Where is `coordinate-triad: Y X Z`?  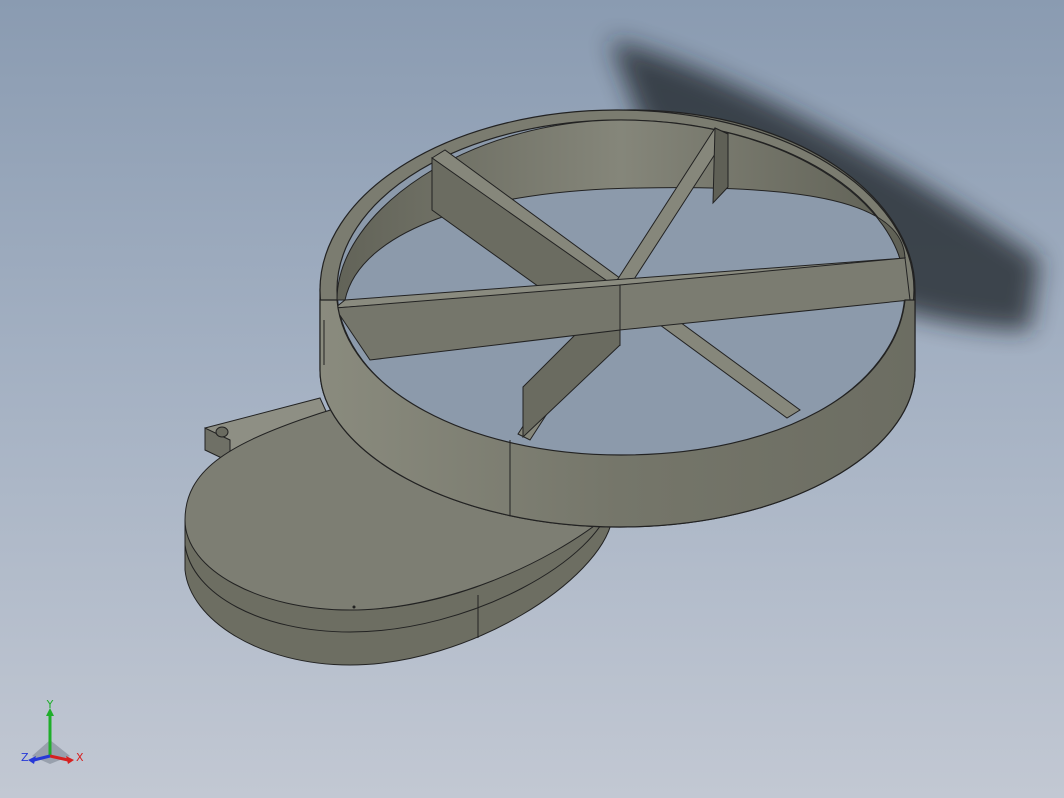 coordinate-triad: Y X Z is located at coordinates (53, 736).